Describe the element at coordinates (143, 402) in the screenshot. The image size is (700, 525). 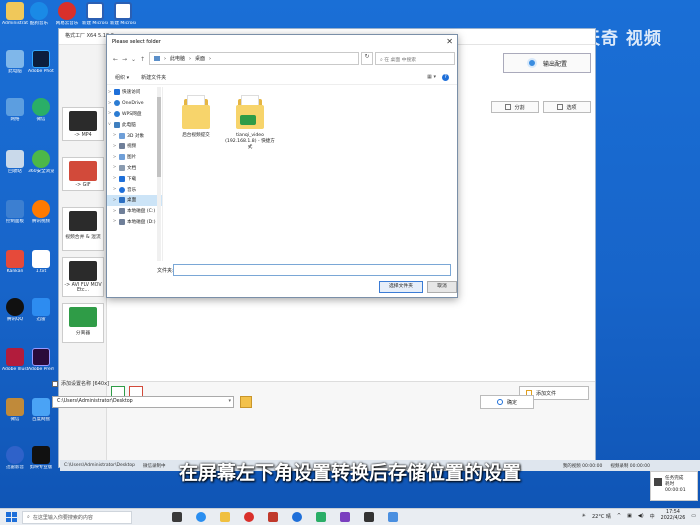
I see `output-path-select: C:\Users\Administrator\Desktop ▾` at that location.